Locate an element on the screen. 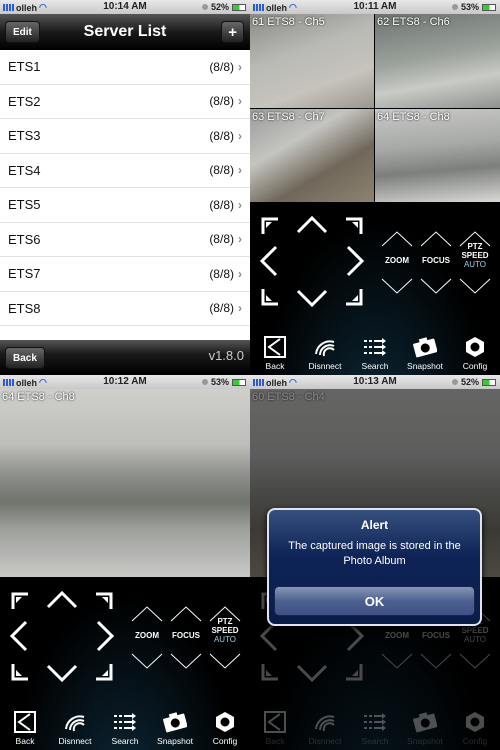 The height and width of the screenshot is (750, 500). server-row: ETS5 (8/8) › is located at coordinates (125, 205).